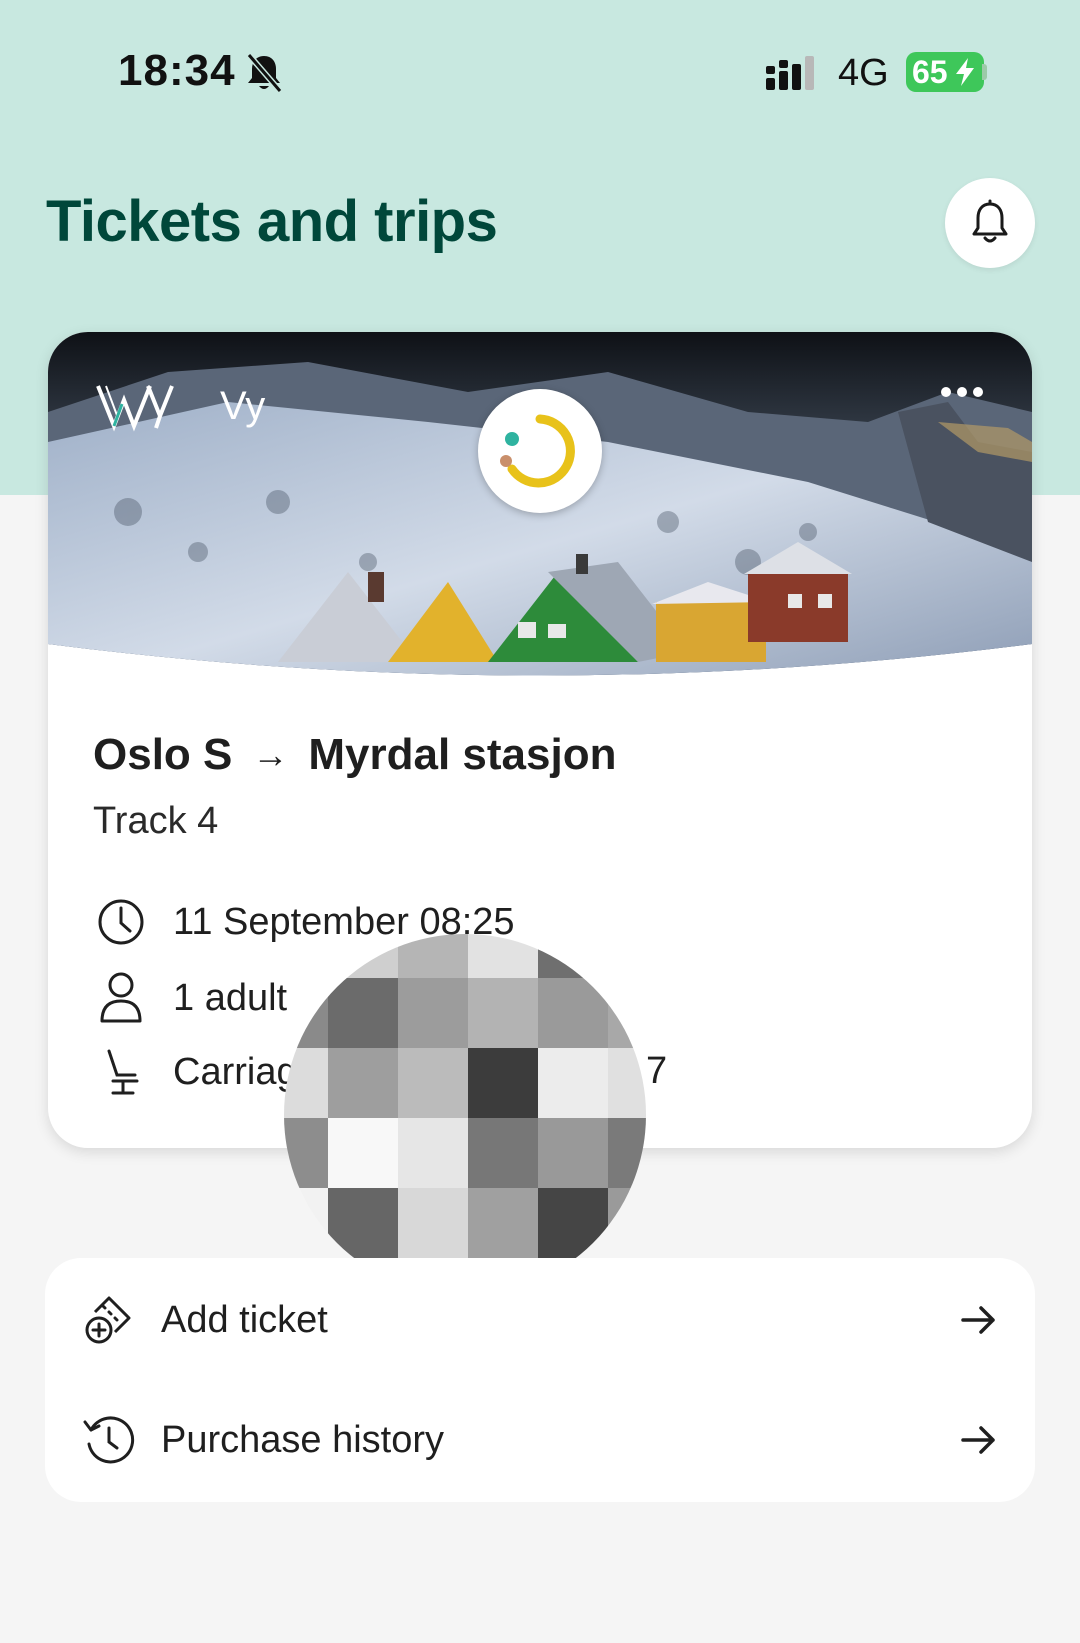 The width and height of the screenshot is (1080, 1643). I want to click on add-ticket-label: Add ticket, so click(244, 1319).